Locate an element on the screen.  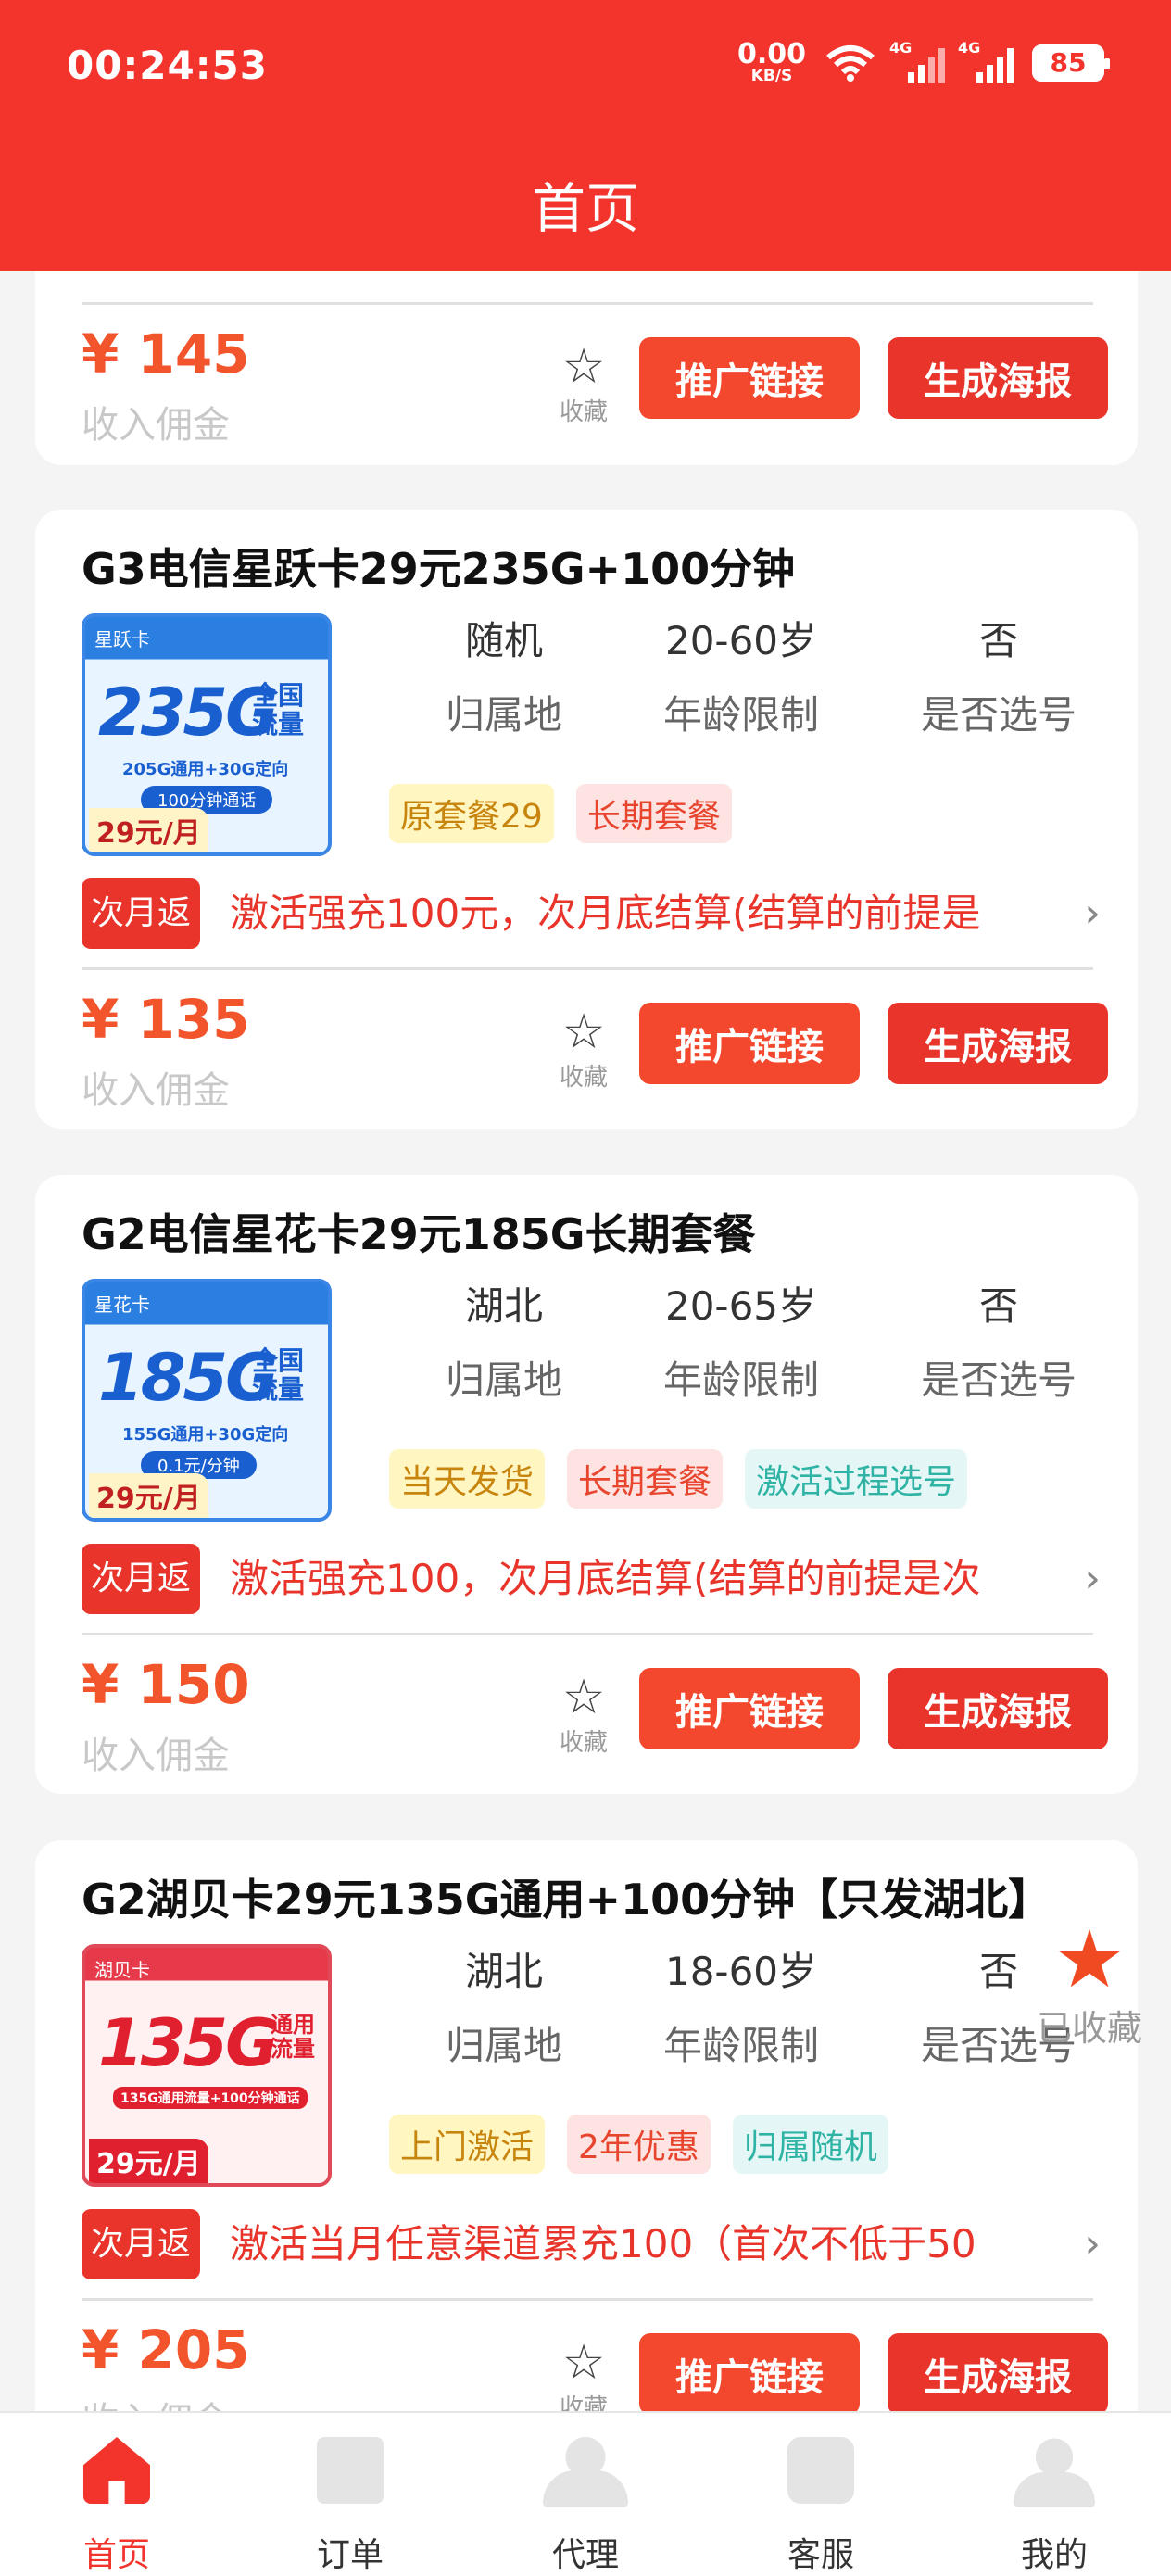
net-speed-unit: KB/S is located at coordinates (772, 76).